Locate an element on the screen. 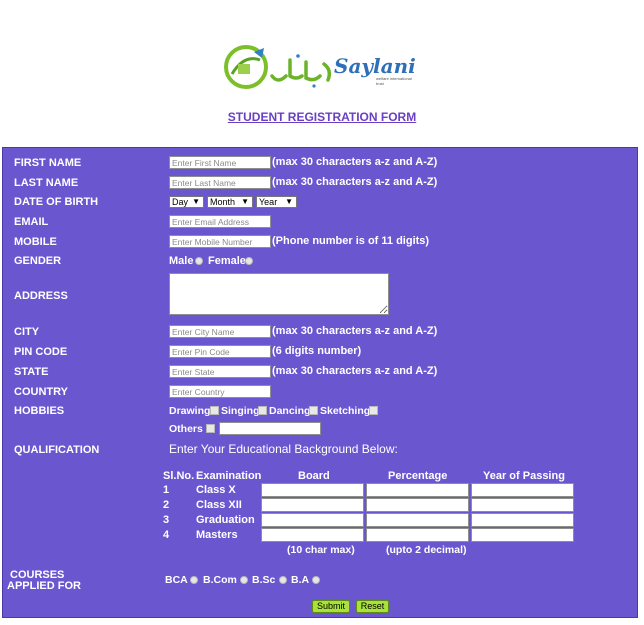 The width and height of the screenshot is (644, 625). first-name-label: FIRST NAME is located at coordinates (48, 163).